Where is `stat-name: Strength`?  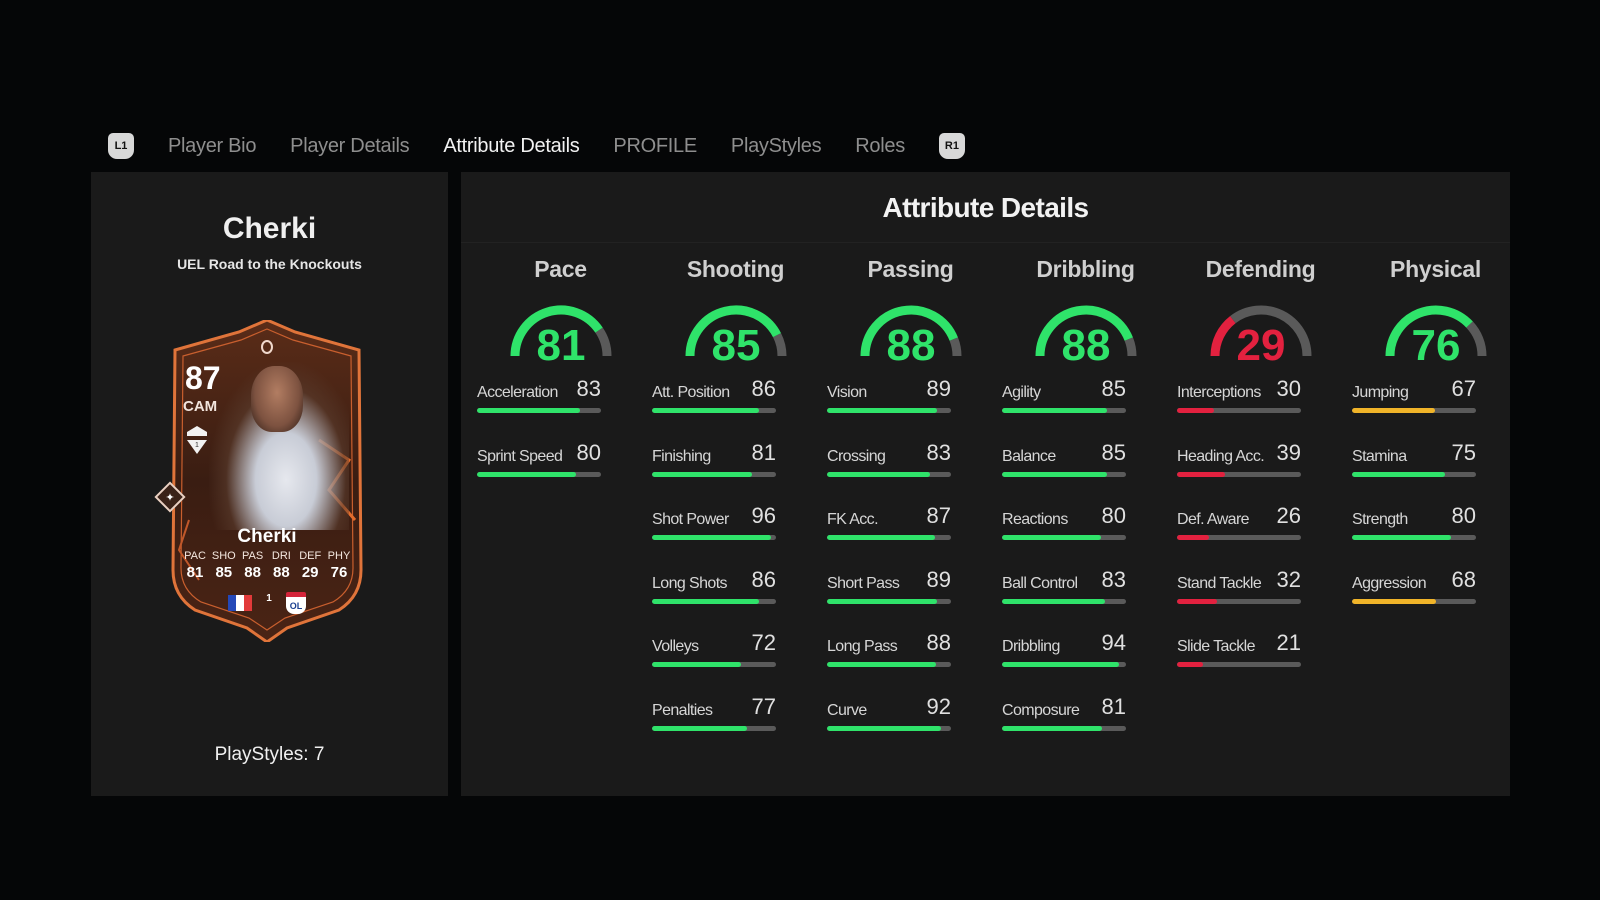
stat-name: Strength is located at coordinates (1380, 519).